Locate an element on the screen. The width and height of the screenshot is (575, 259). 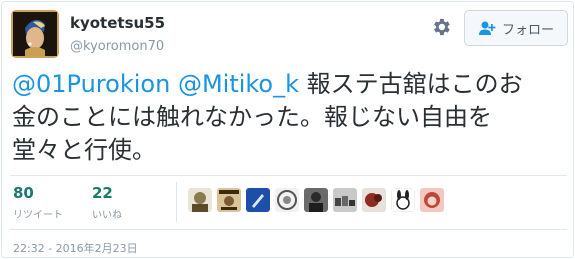
retweet-count: 80 is located at coordinates (23, 193).